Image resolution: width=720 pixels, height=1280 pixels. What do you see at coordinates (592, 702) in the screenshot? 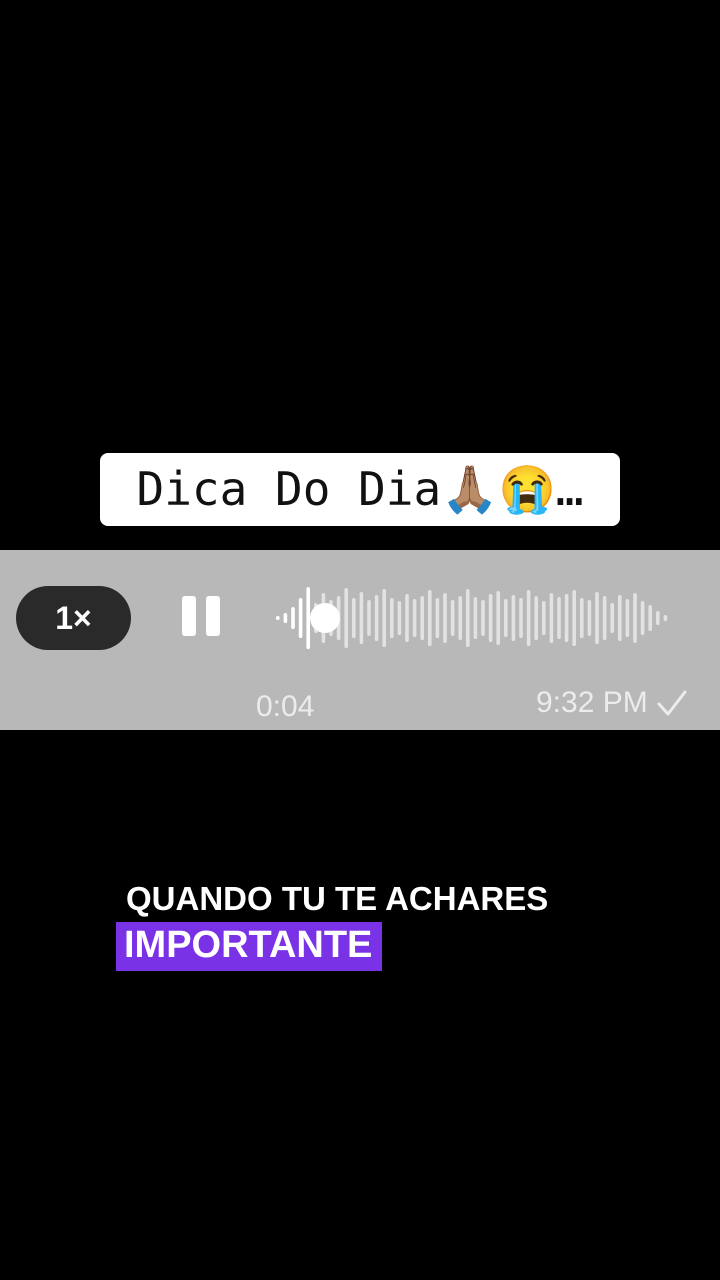
I see `timestamp-text: 9:32 PM` at bounding box center [592, 702].